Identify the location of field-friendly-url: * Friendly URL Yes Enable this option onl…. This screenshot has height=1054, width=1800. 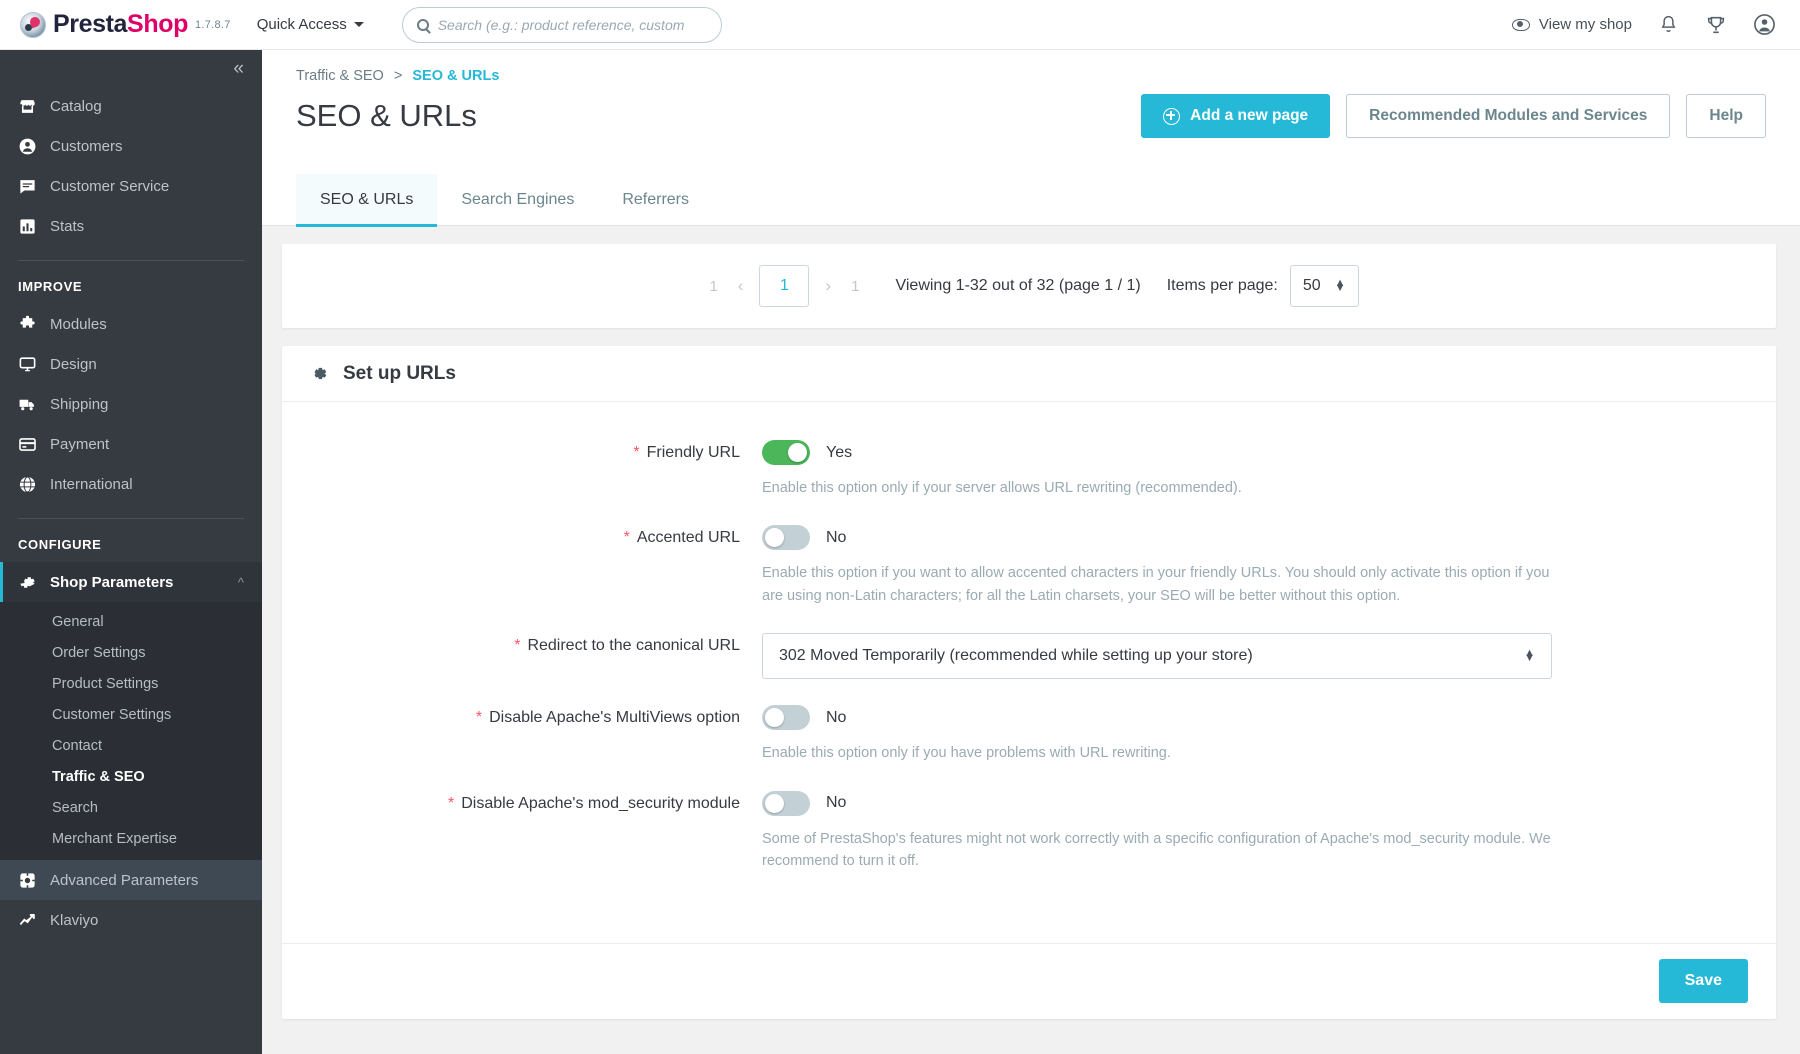
(1029, 469).